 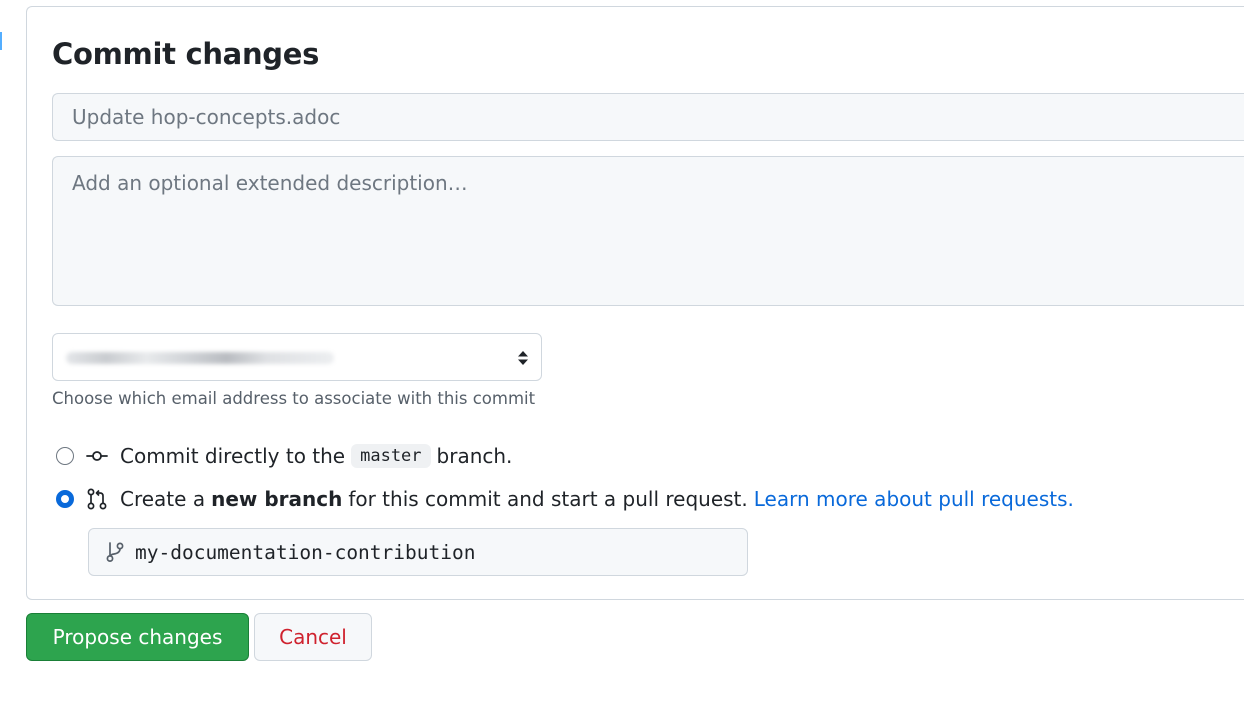 What do you see at coordinates (186, 54) in the screenshot?
I see `panel-title: Commit changes` at bounding box center [186, 54].